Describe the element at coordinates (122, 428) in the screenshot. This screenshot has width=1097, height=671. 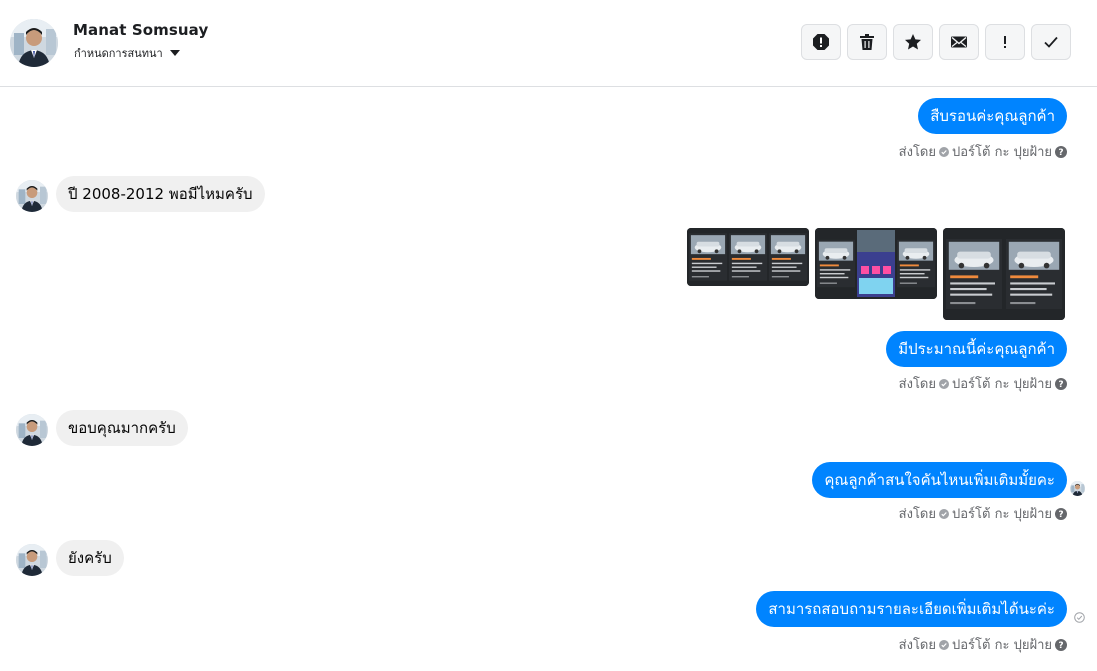
I see `incoming-message: ขอบคุณมากครับ` at that location.